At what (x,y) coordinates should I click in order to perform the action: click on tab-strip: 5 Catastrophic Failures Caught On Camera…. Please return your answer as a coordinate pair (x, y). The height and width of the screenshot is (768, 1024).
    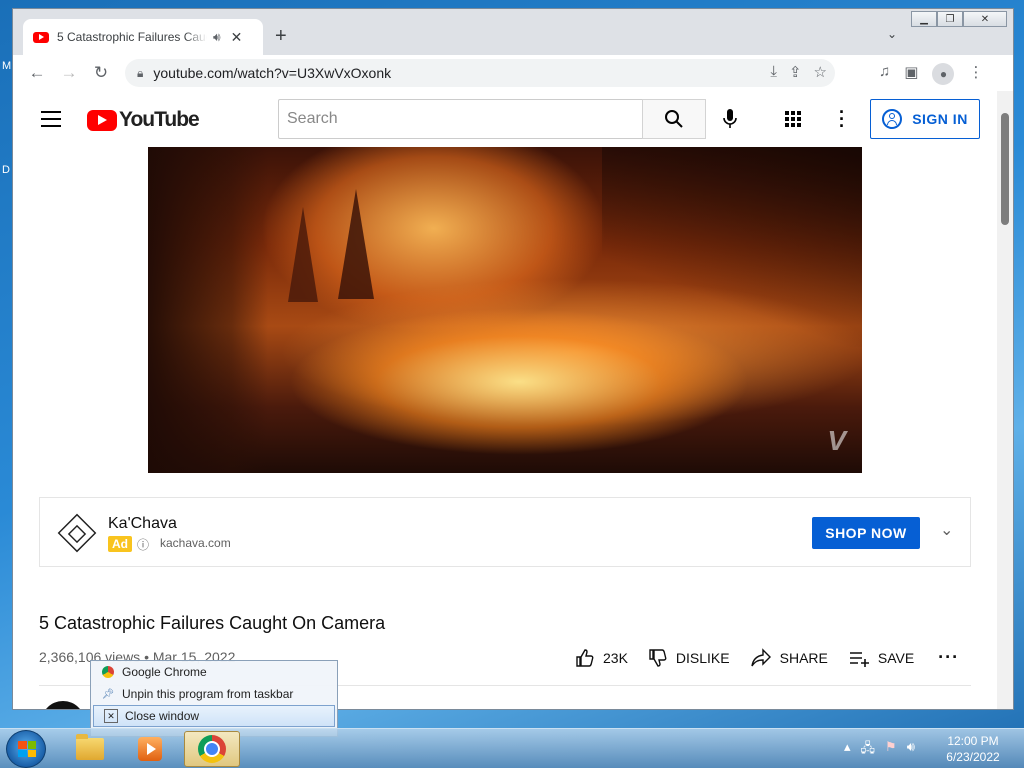
    Looking at the image, I should click on (513, 32).